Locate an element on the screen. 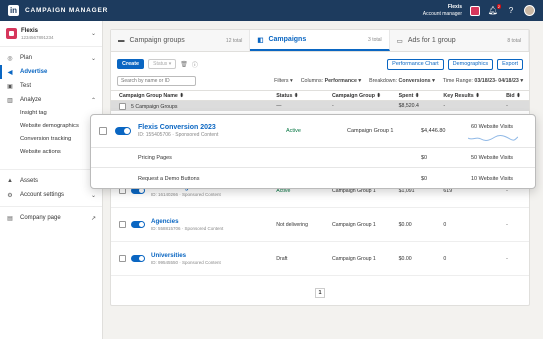  summary-bid: - is located at coordinates (507, 106).